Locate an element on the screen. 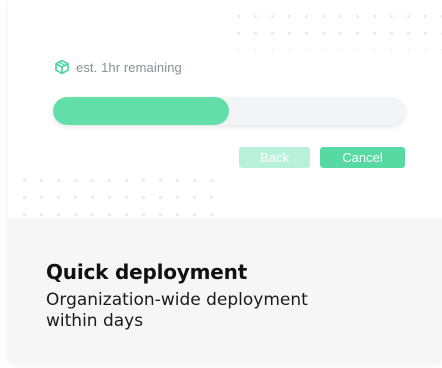 Image resolution: width=442 pixels, height=368 pixels. feature-title: Quick deployment is located at coordinates (147, 272).